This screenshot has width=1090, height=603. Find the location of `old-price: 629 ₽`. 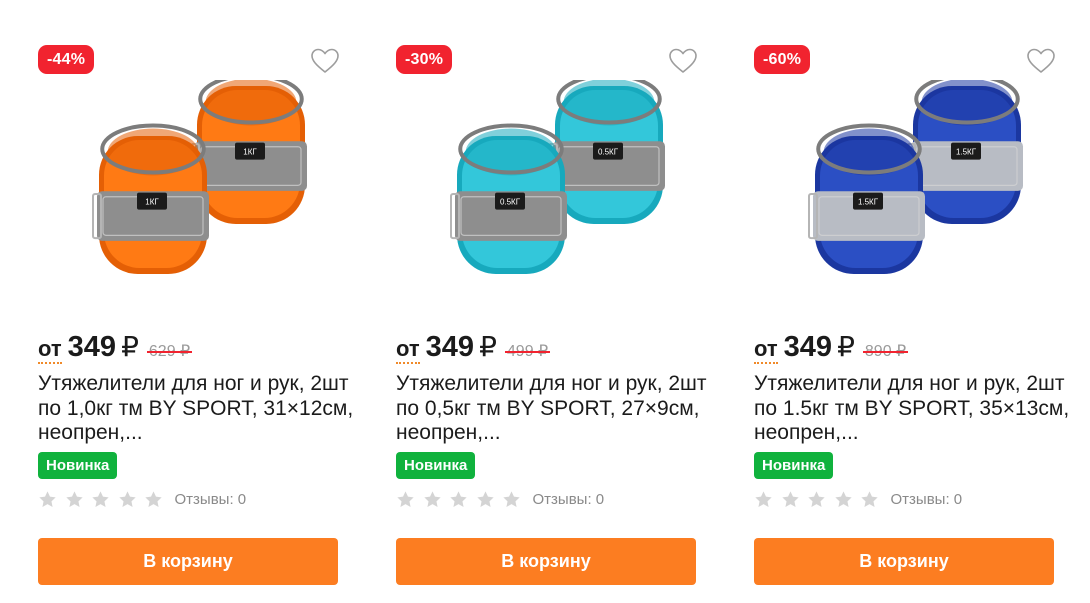

old-price: 629 ₽ is located at coordinates (169, 351).